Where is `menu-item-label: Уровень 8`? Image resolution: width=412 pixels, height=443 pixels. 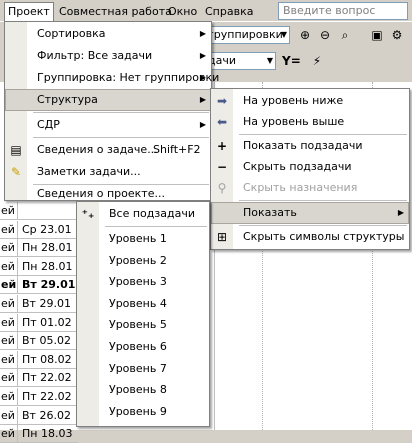 menu-item-label: Уровень 8 is located at coordinates (138, 390).